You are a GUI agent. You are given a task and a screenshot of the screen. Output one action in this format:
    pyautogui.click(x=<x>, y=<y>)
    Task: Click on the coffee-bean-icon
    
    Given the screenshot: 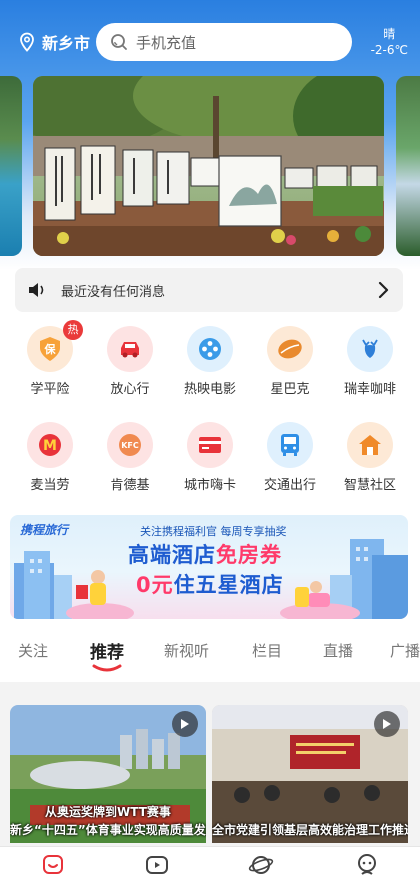 What is the action you would take?
    pyautogui.click(x=290, y=349)
    